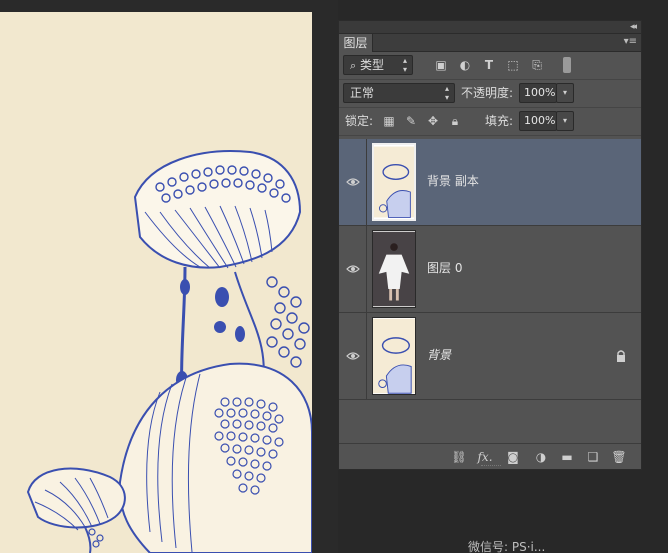 This screenshot has height=553, width=668. Describe the element at coordinates (633, 27) in the screenshot. I see `collapse-panel-icon: ◂◂` at that location.